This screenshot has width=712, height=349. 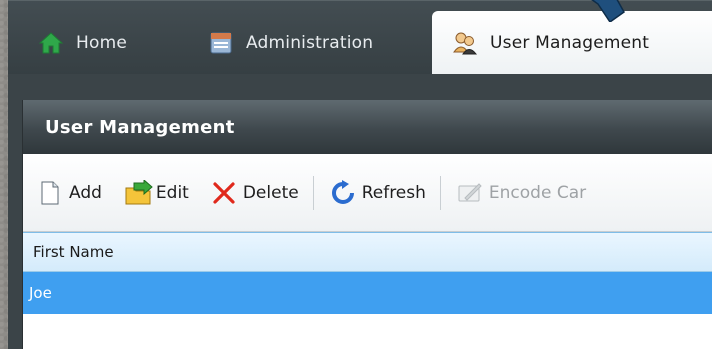 I want to click on delete-label: Delete, so click(x=270, y=192).